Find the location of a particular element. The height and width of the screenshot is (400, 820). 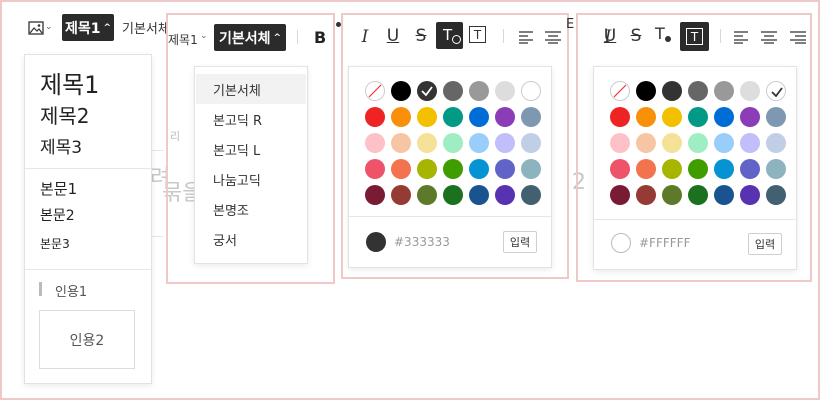

menu-item-body3: 본문3 is located at coordinates (55, 243).